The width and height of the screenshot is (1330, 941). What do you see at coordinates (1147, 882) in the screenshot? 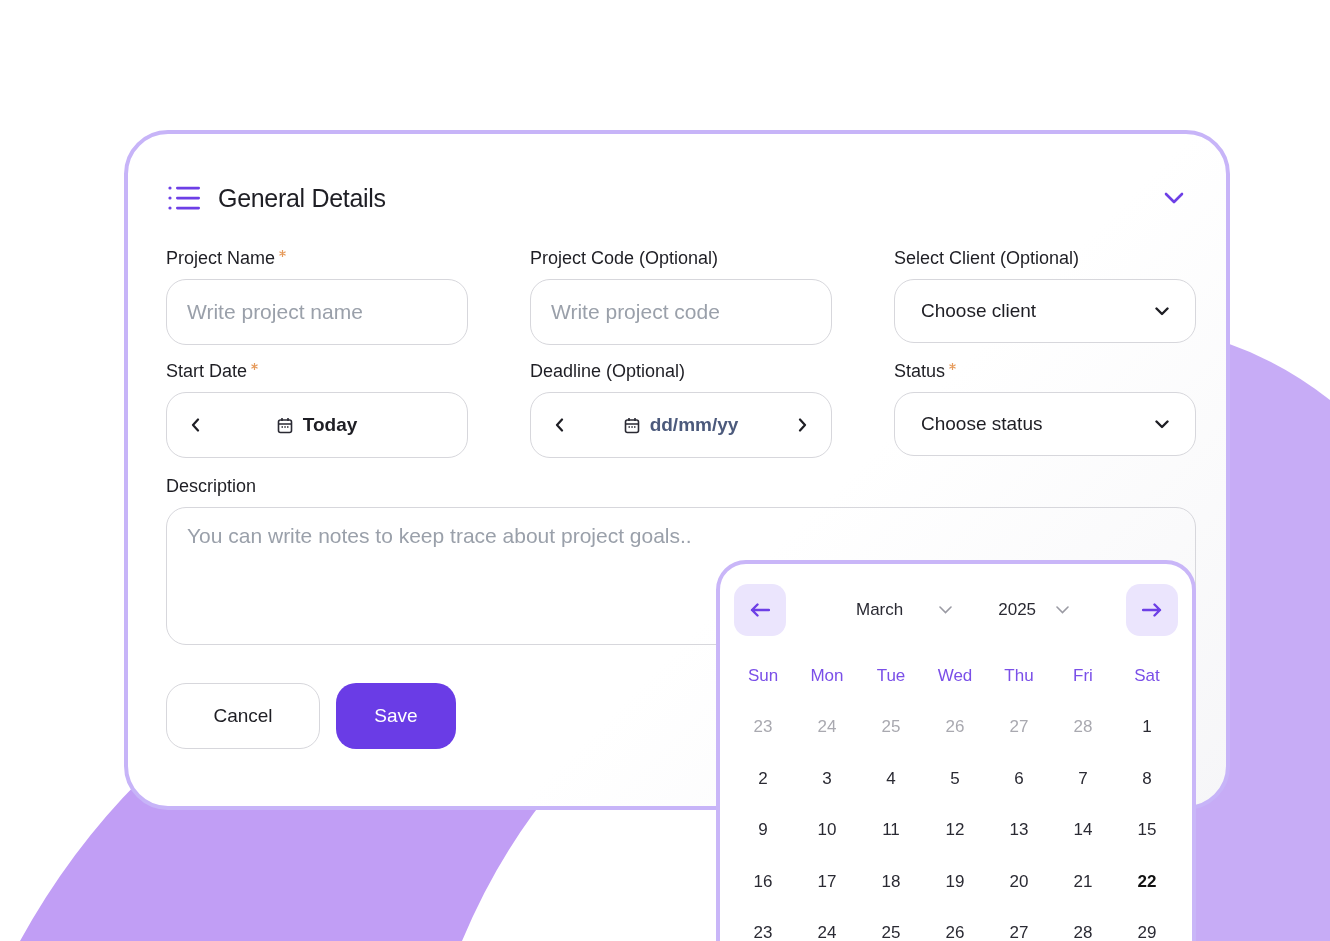
I see `calendar-day: 22` at bounding box center [1147, 882].